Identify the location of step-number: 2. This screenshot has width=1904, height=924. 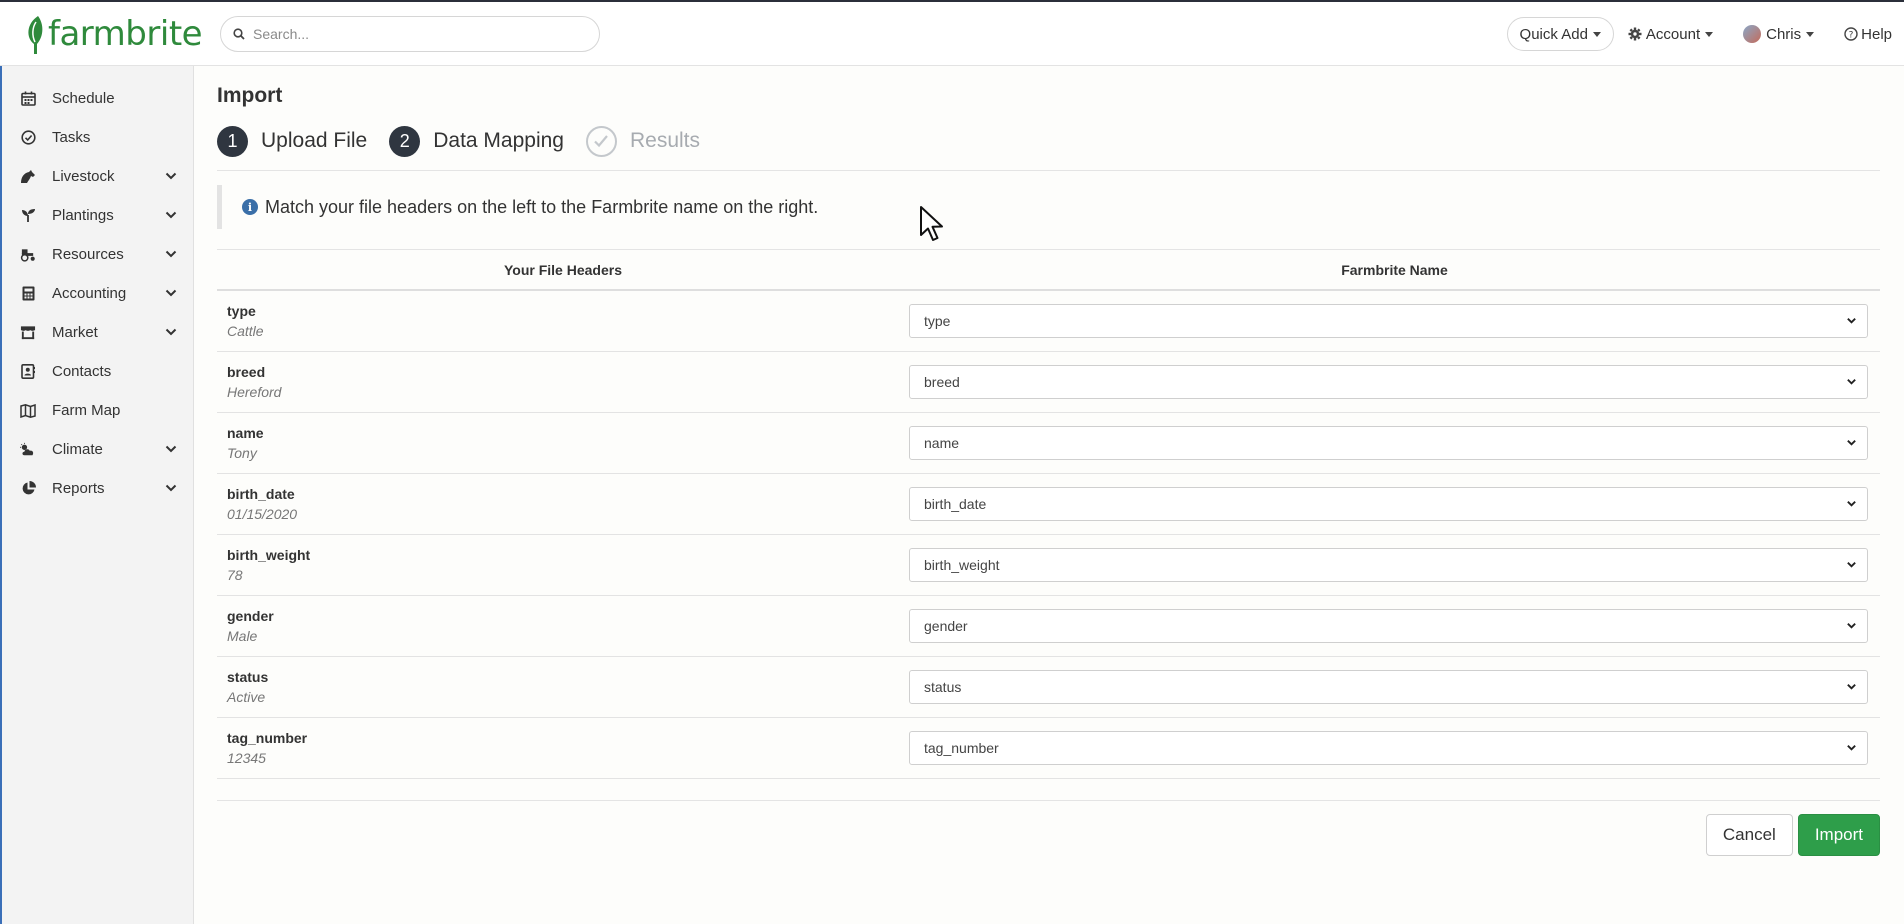
(405, 141).